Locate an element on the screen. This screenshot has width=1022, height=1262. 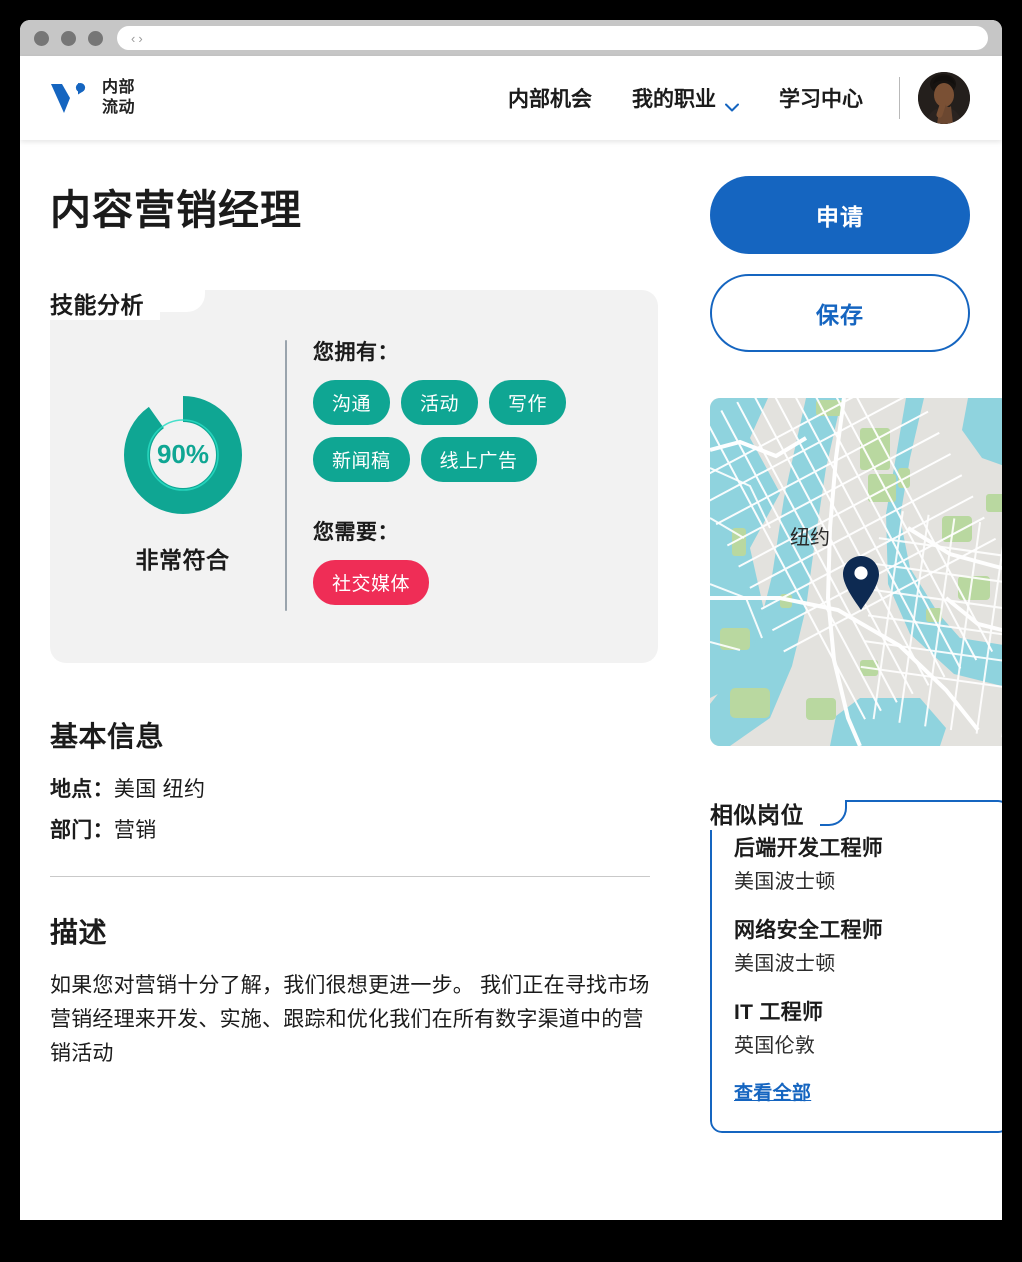
skill-panel-divider is located at coordinates (286, 475).